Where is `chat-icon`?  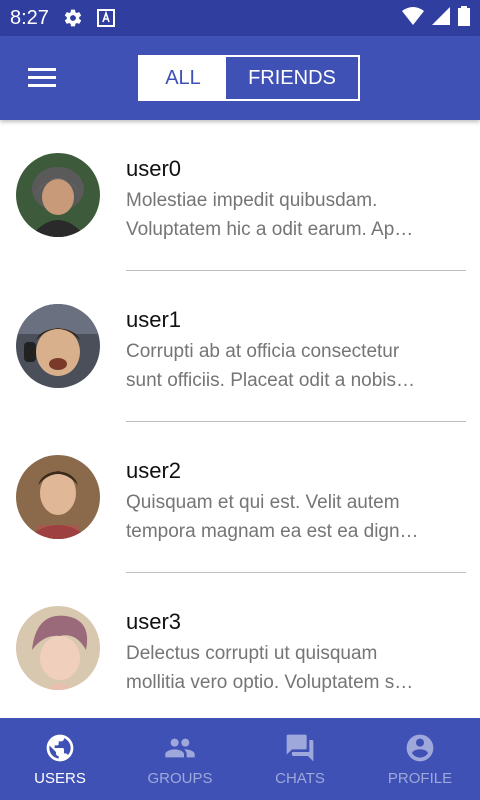 chat-icon is located at coordinates (300, 748).